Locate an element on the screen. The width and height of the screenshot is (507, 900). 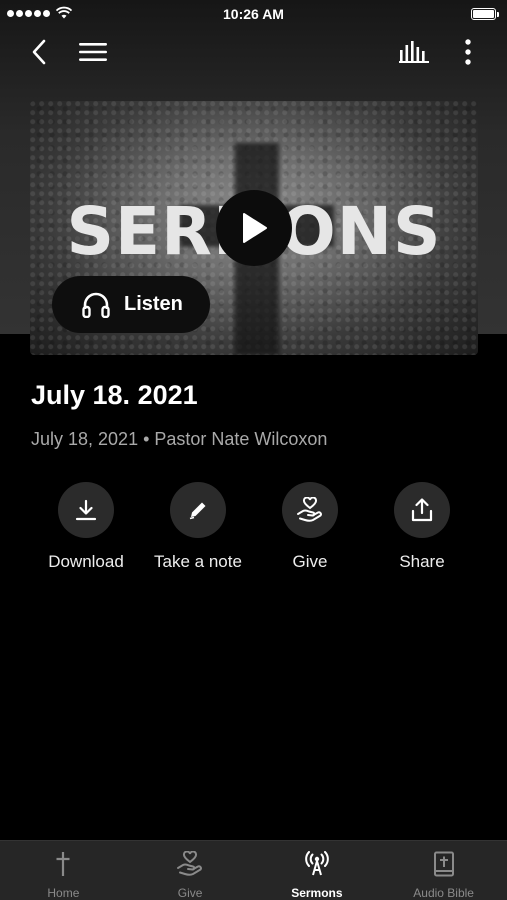
status-bar: 10:26 AM is located at coordinates (253, 14).